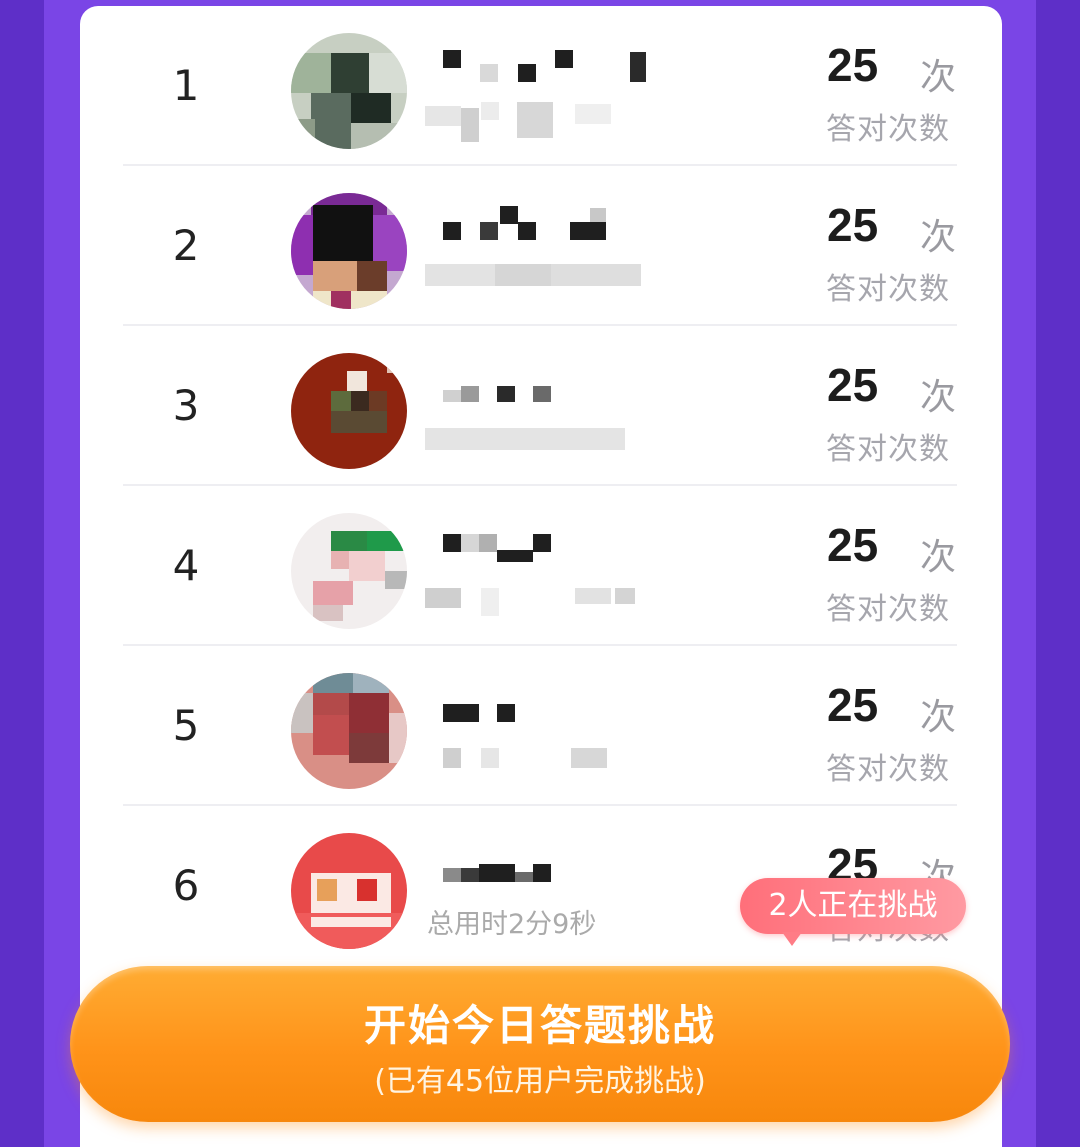 This screenshot has height=1147, width=1080. I want to click on rank-number: 5, so click(186, 725).